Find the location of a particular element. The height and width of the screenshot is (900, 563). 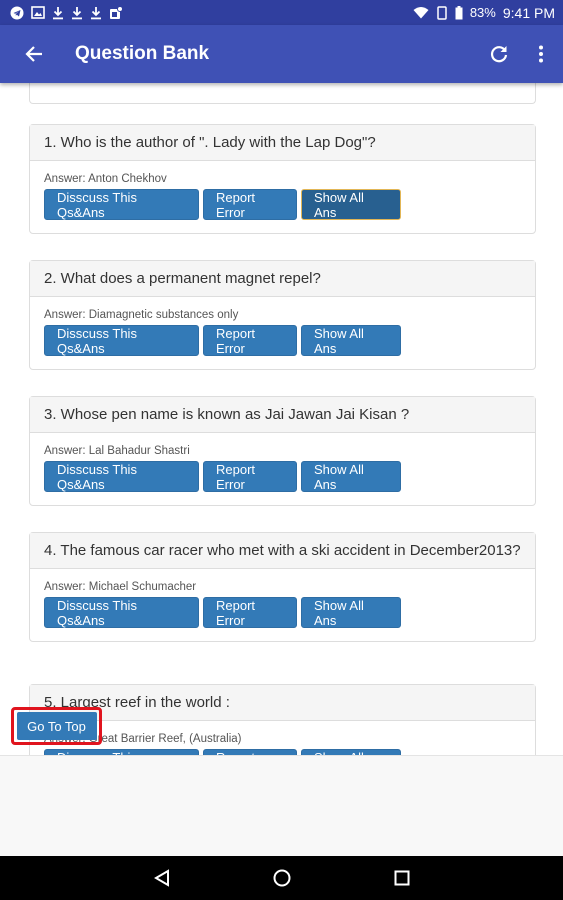

go-to-top-highlight: Go To Top is located at coordinates (56, 726).